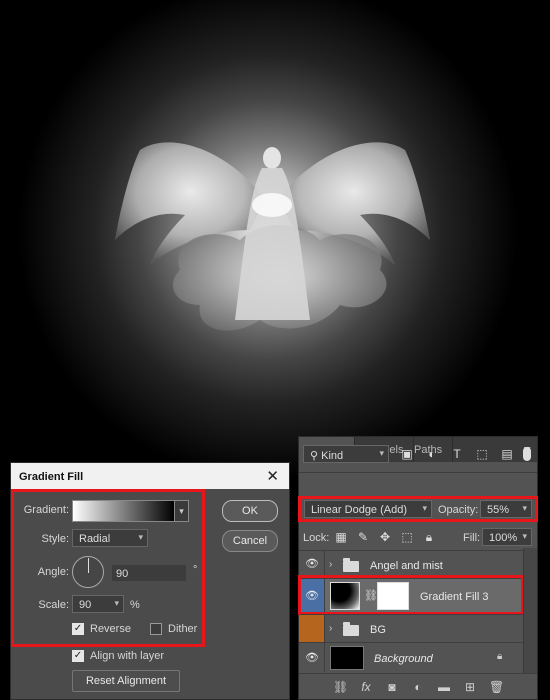 This screenshot has height=700, width=550. What do you see at coordinates (98, 604) in the screenshot?
I see `scale-input: 90 ▾` at bounding box center [98, 604].